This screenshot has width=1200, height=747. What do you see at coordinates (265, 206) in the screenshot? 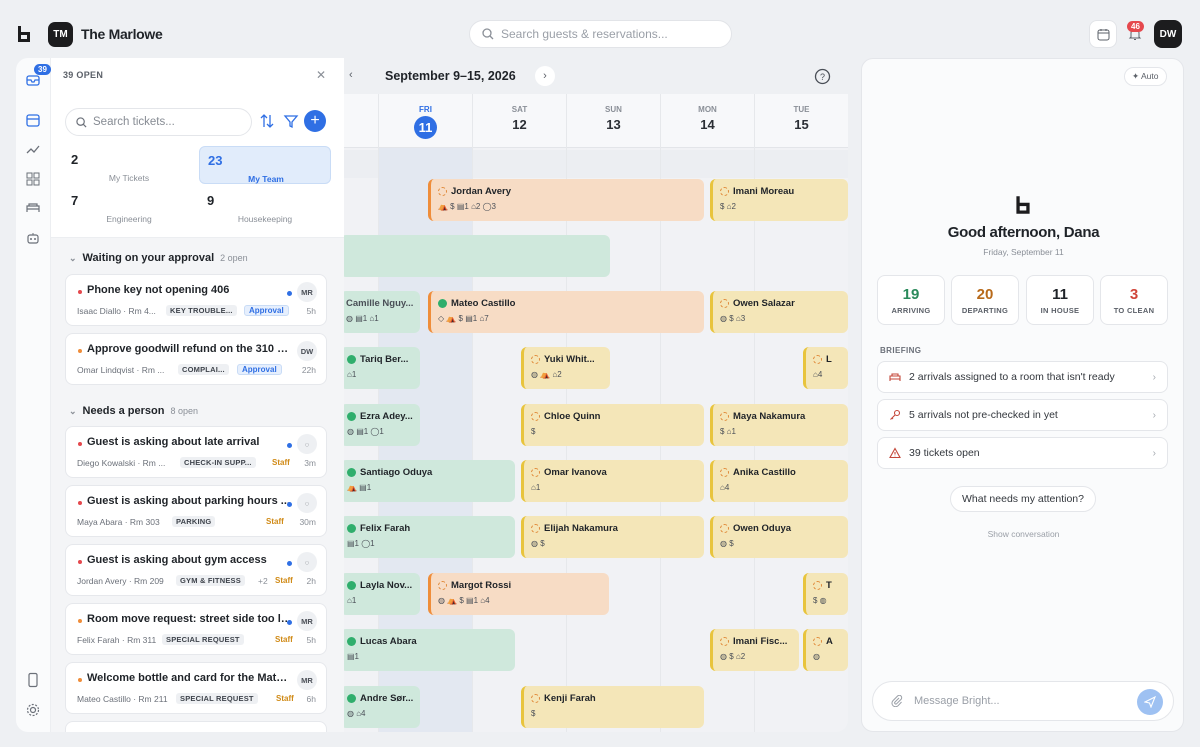
I see `stat-housekeeping: 9 Housekeeping` at bounding box center [265, 206].